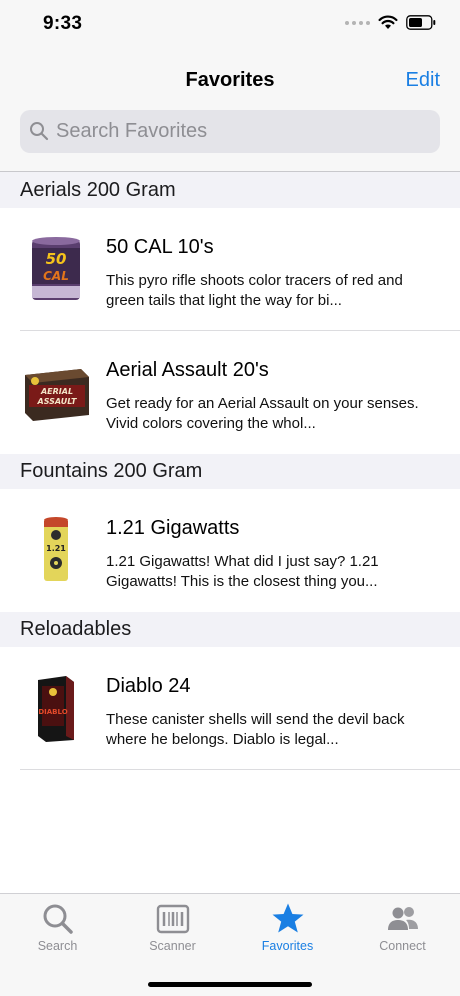 This screenshot has height=996, width=460. What do you see at coordinates (423, 80) in the screenshot?
I see `edit-button: Edit` at bounding box center [423, 80].